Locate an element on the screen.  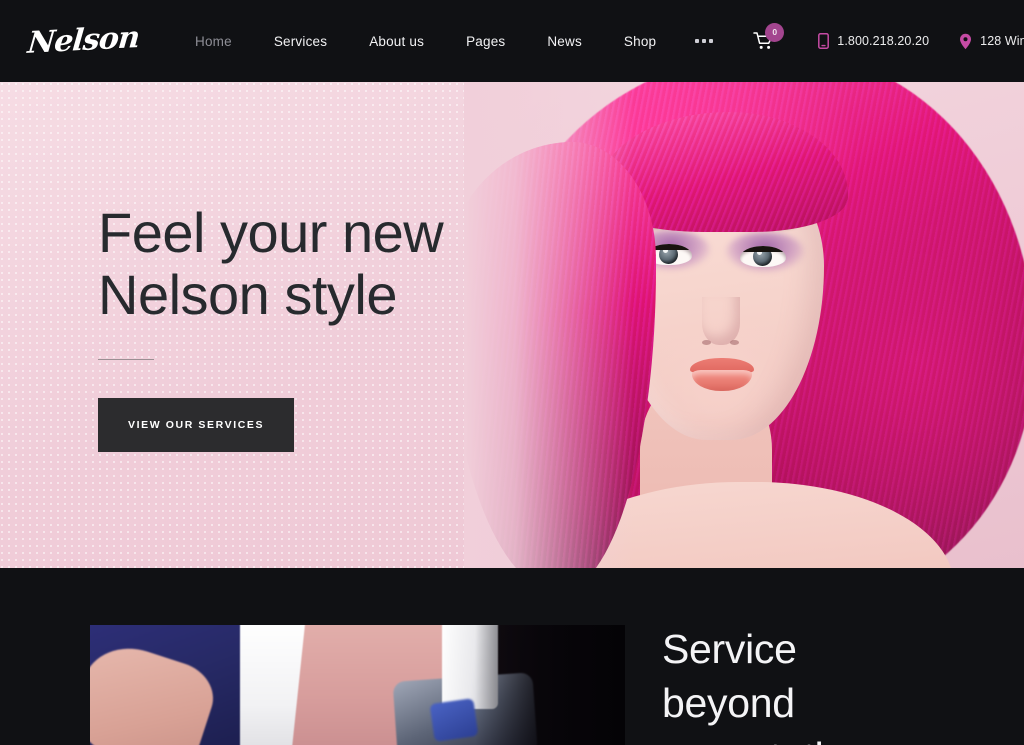
map-pin-icon is located at coordinates (965, 41).